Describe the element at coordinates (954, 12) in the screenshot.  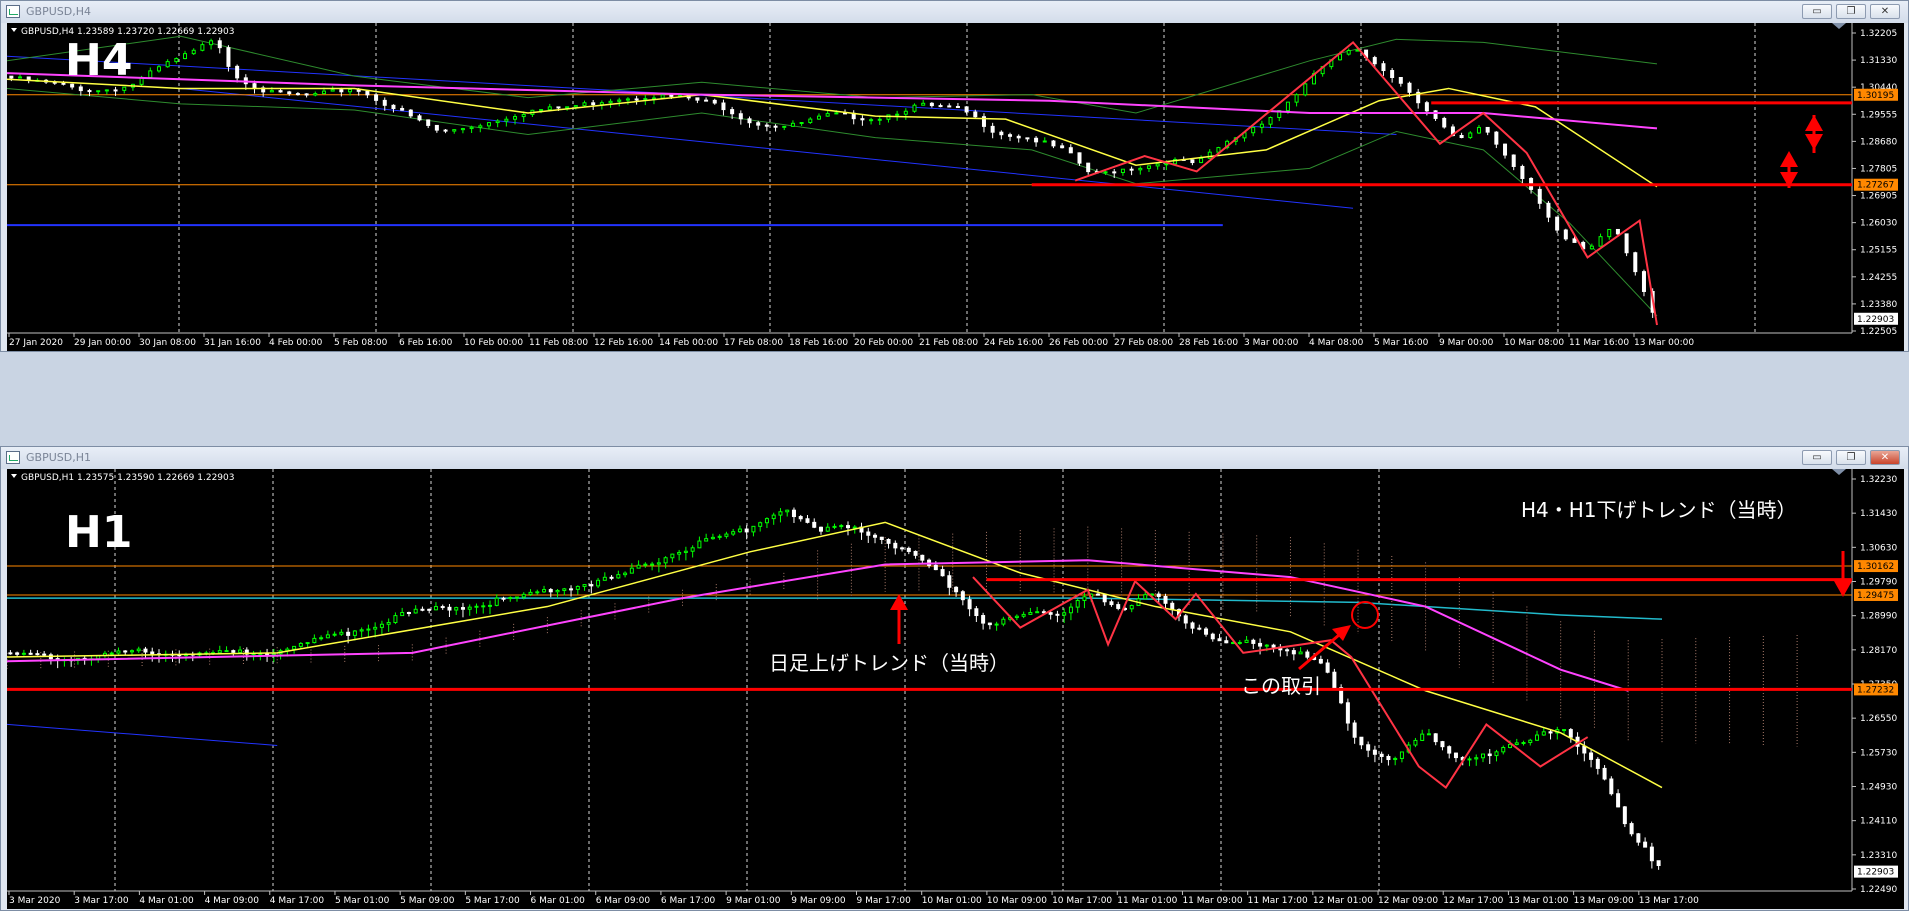
I see `titlebar-h4: GBPUSD,H4 ▭ ❐ ✕` at that location.